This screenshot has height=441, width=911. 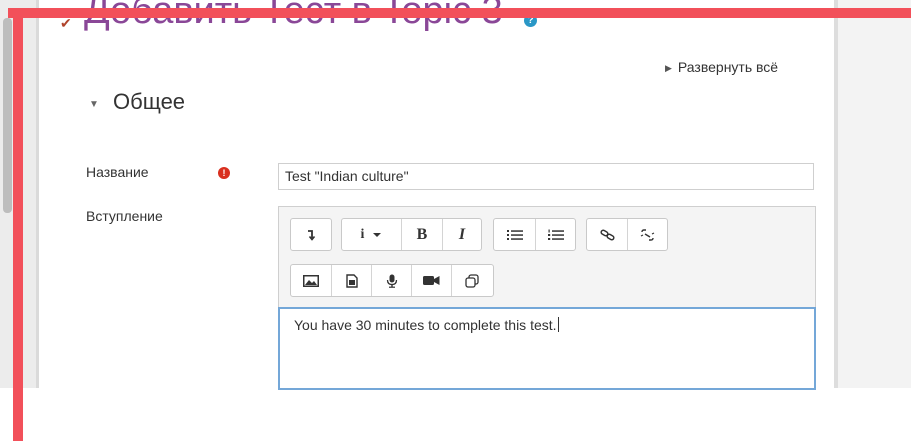 What do you see at coordinates (459, 13) in the screenshot?
I see `highlight-frame-top` at bounding box center [459, 13].